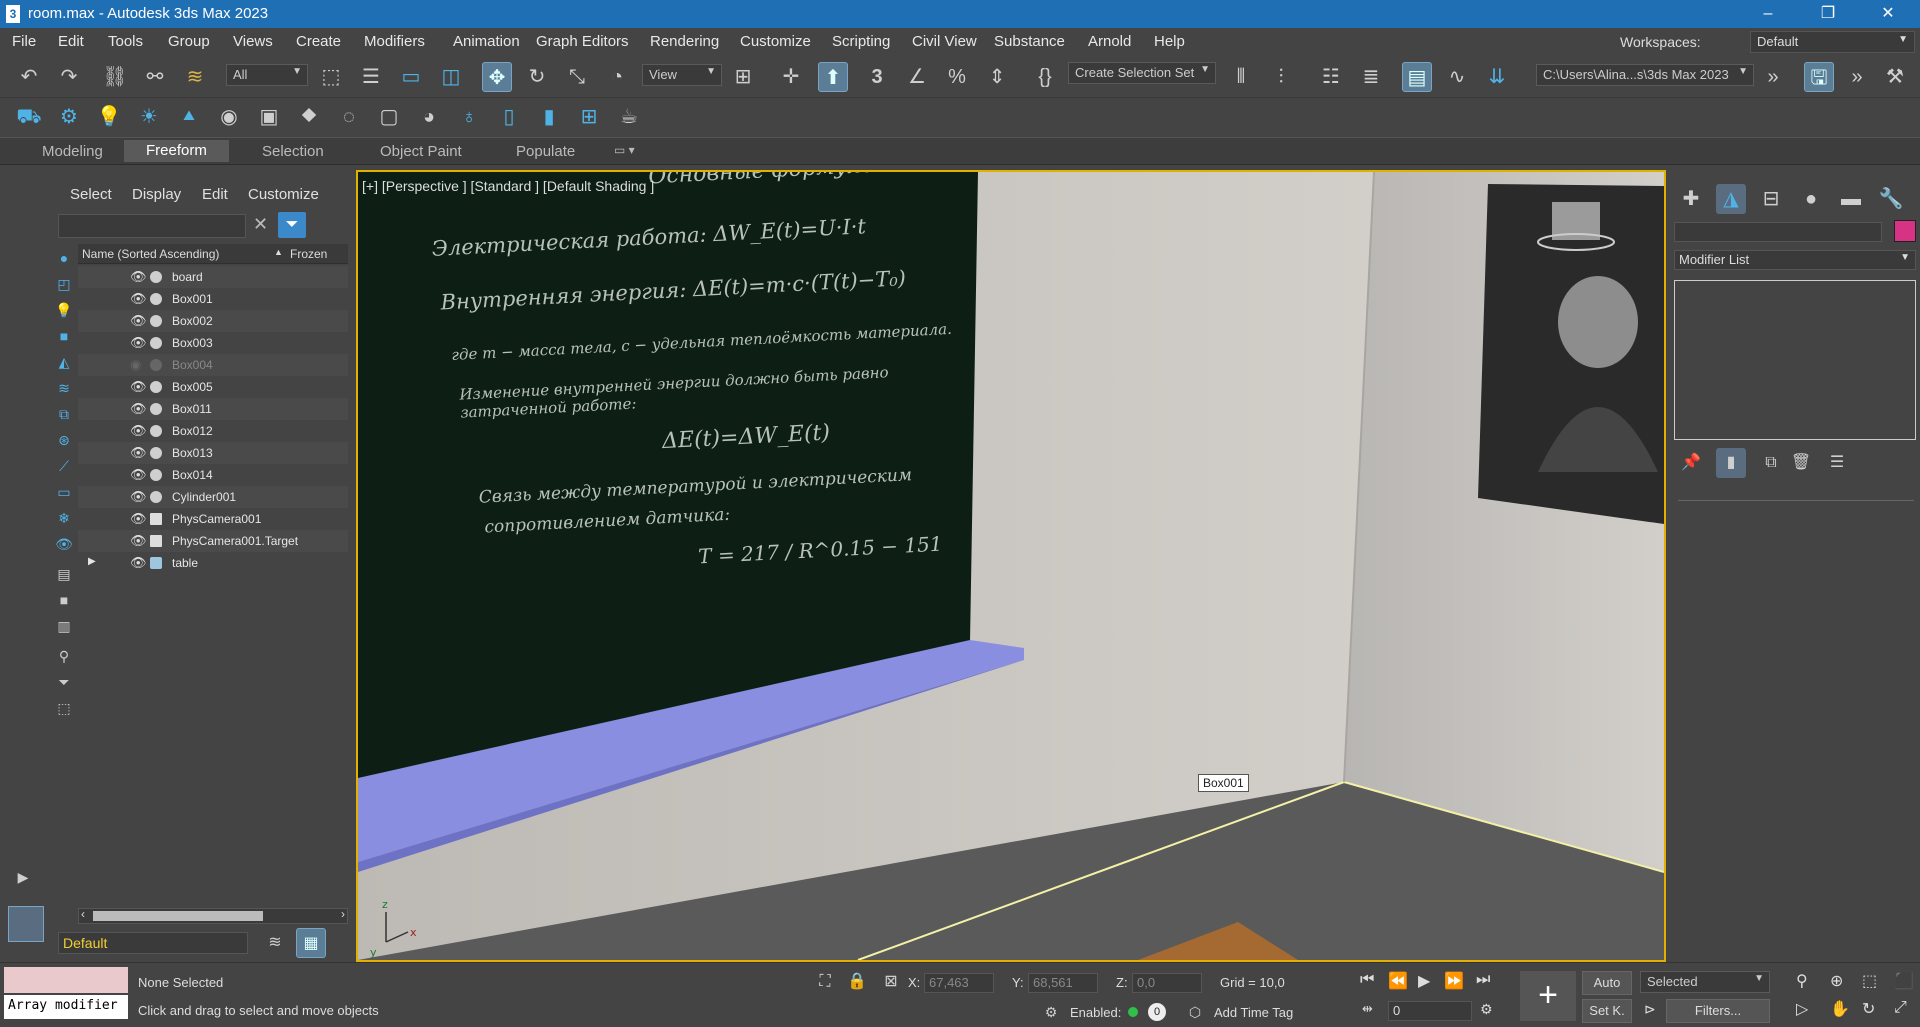 Image resolution: width=1920 pixels, height=1027 pixels. I want to click on tab-freeform: Freeform, so click(176, 151).